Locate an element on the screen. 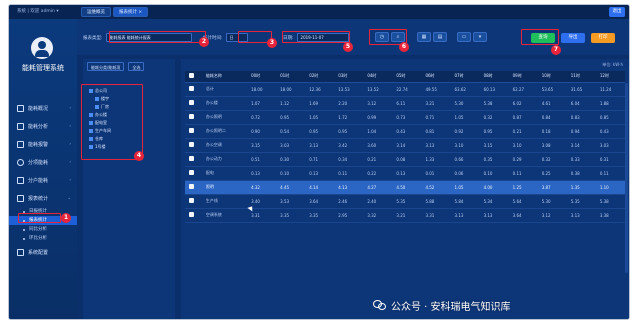 This screenshot has height=332, width=640. exit-button: 退出 is located at coordinates (617, 12).